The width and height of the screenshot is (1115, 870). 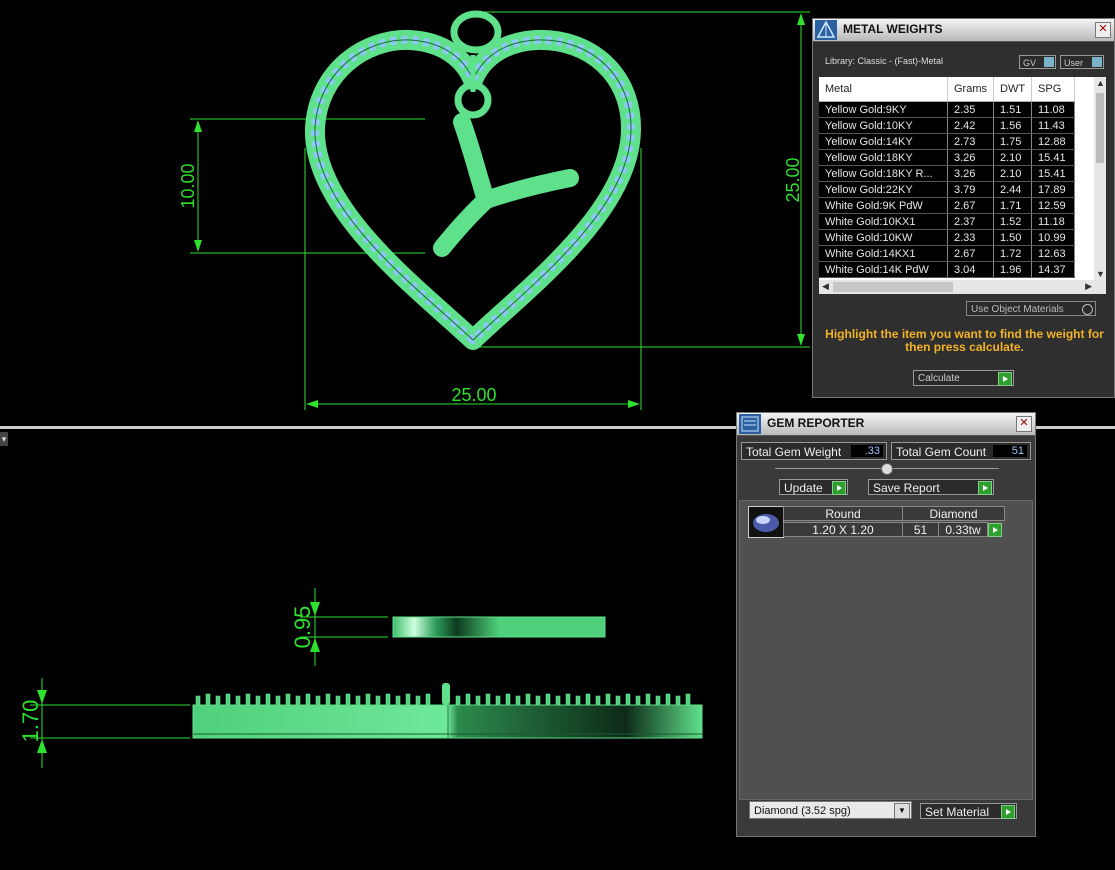 I want to click on metal-weights-icon, so click(x=826, y=30).